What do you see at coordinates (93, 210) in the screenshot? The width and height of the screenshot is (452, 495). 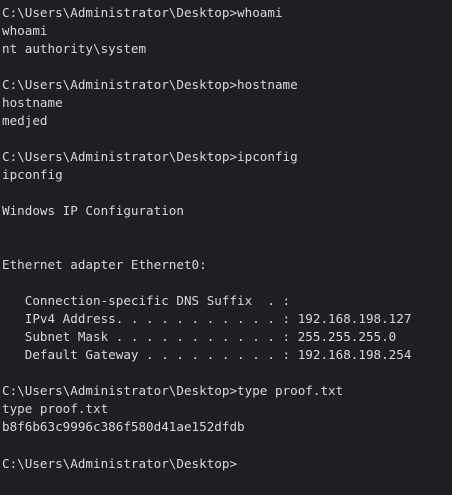 I see `output-line: Windows IP Configuration` at bounding box center [93, 210].